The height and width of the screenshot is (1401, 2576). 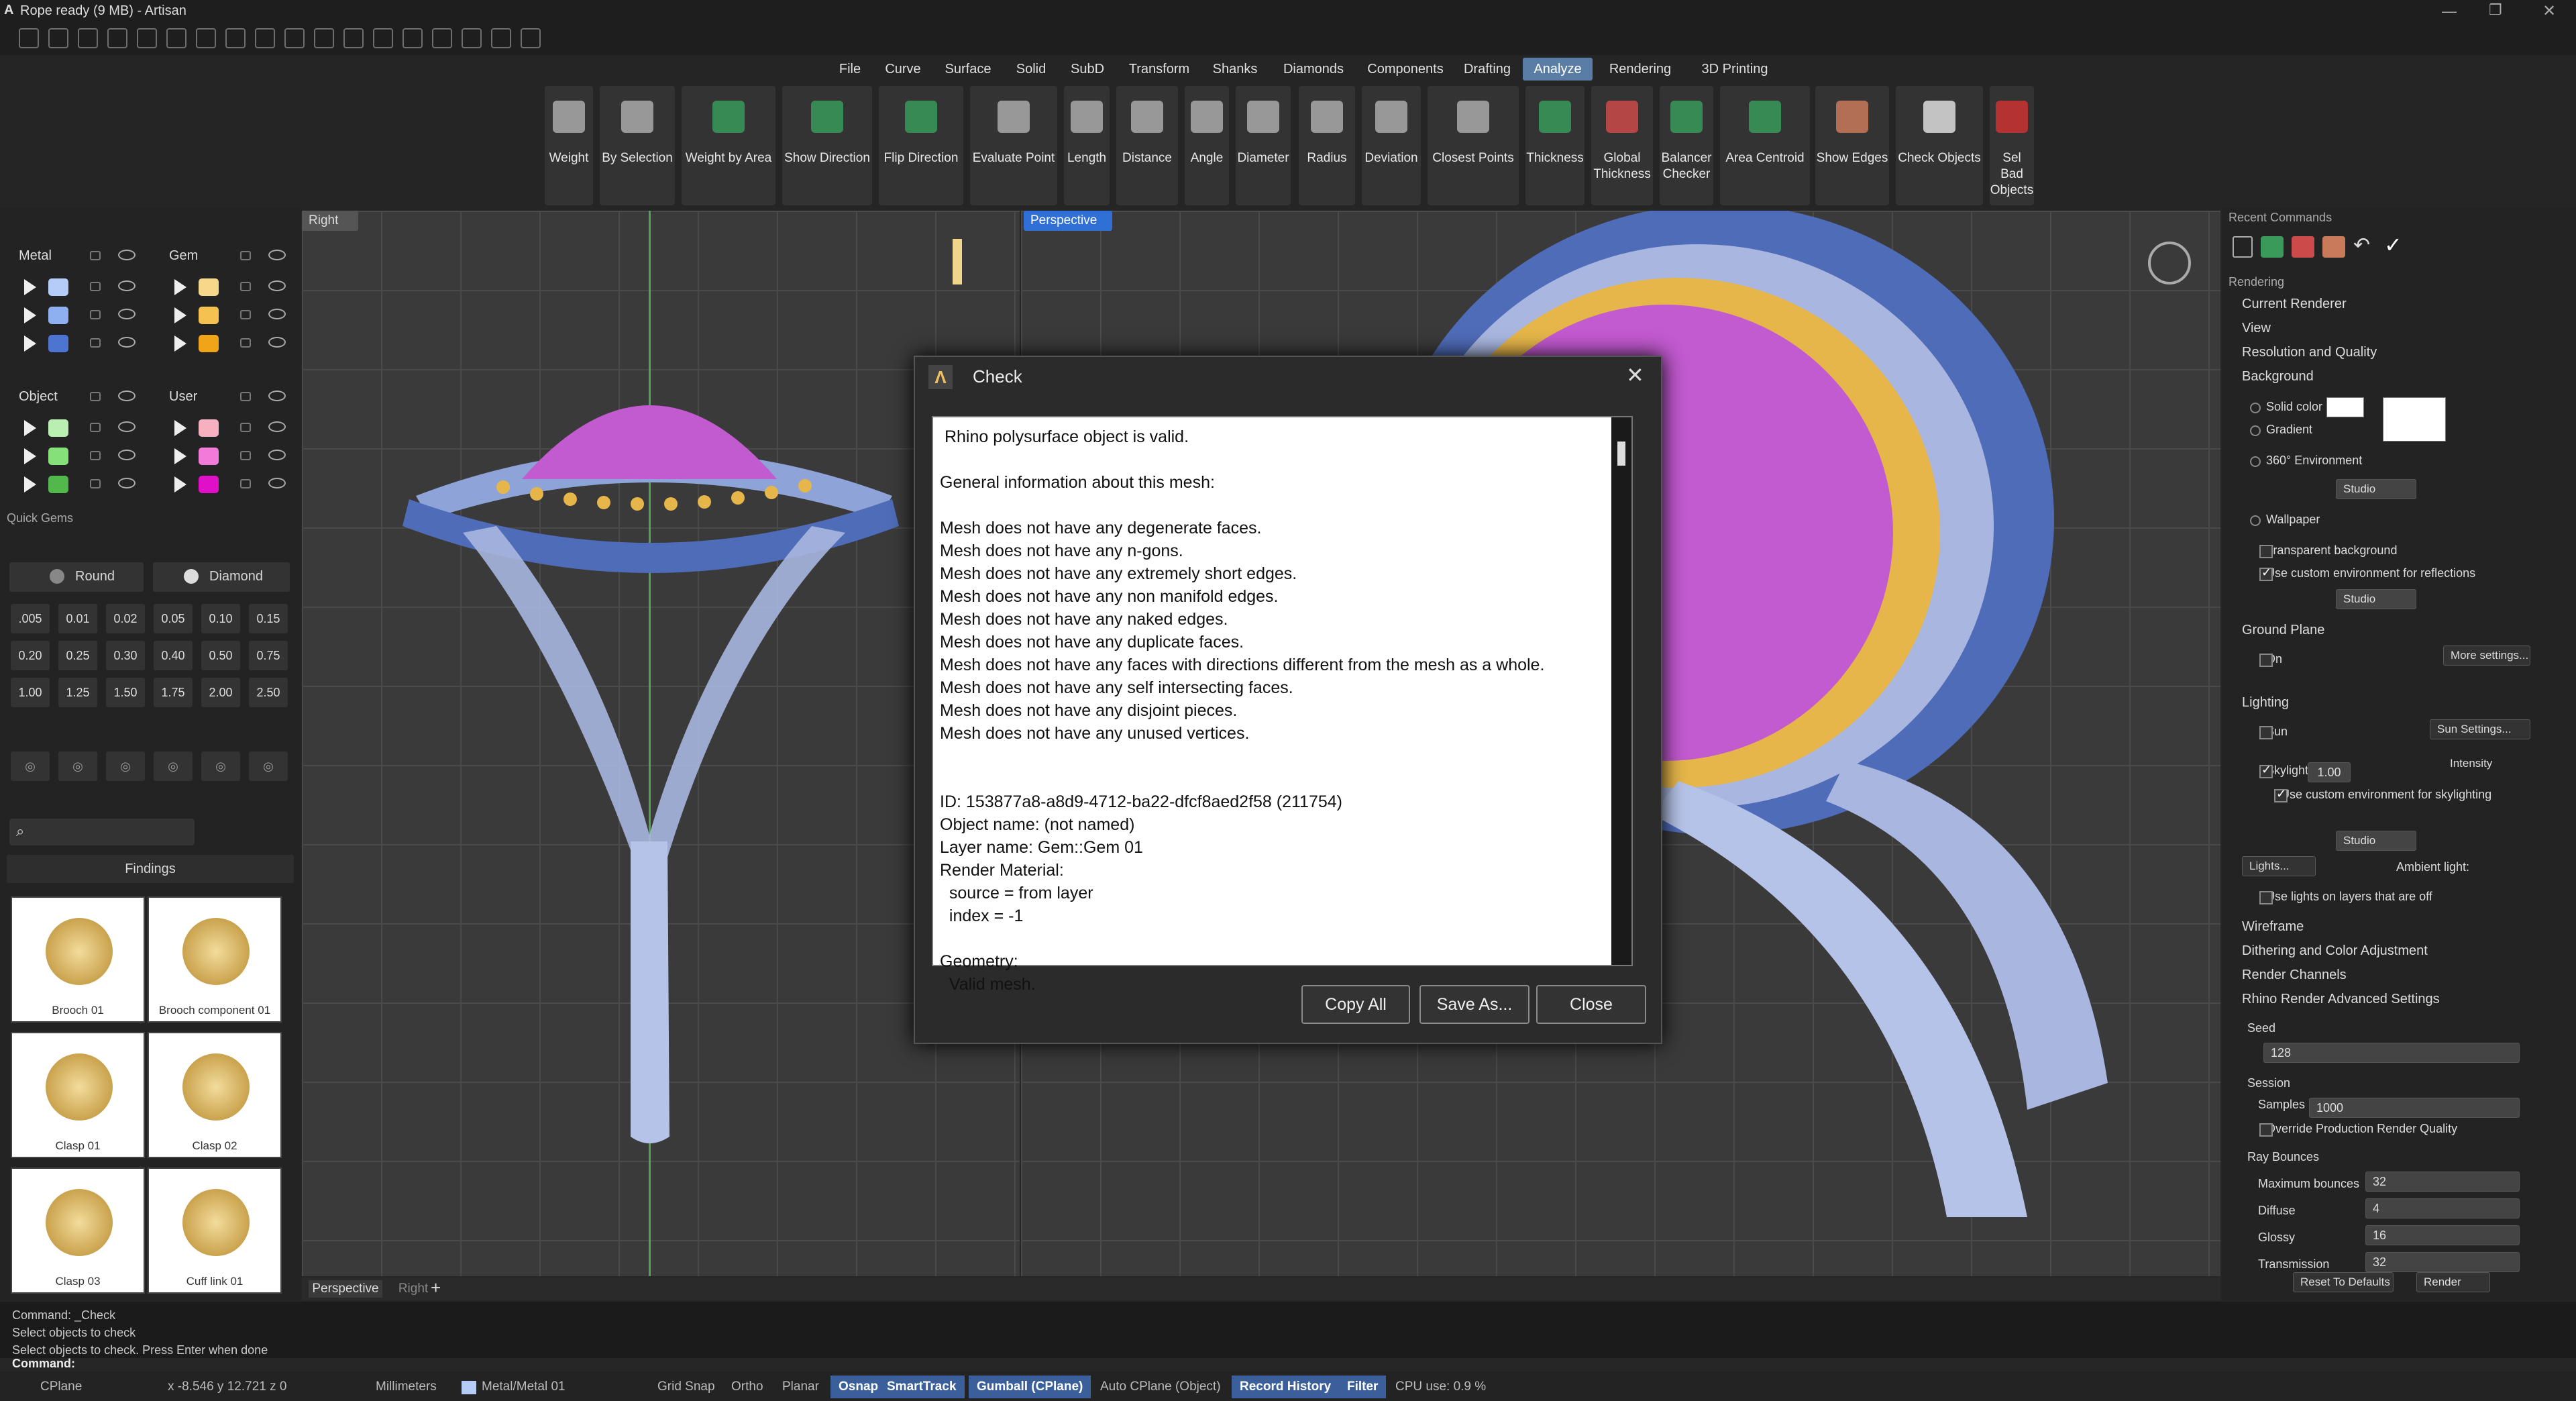 I want to click on render-button: Render, so click(x=2453, y=1282).